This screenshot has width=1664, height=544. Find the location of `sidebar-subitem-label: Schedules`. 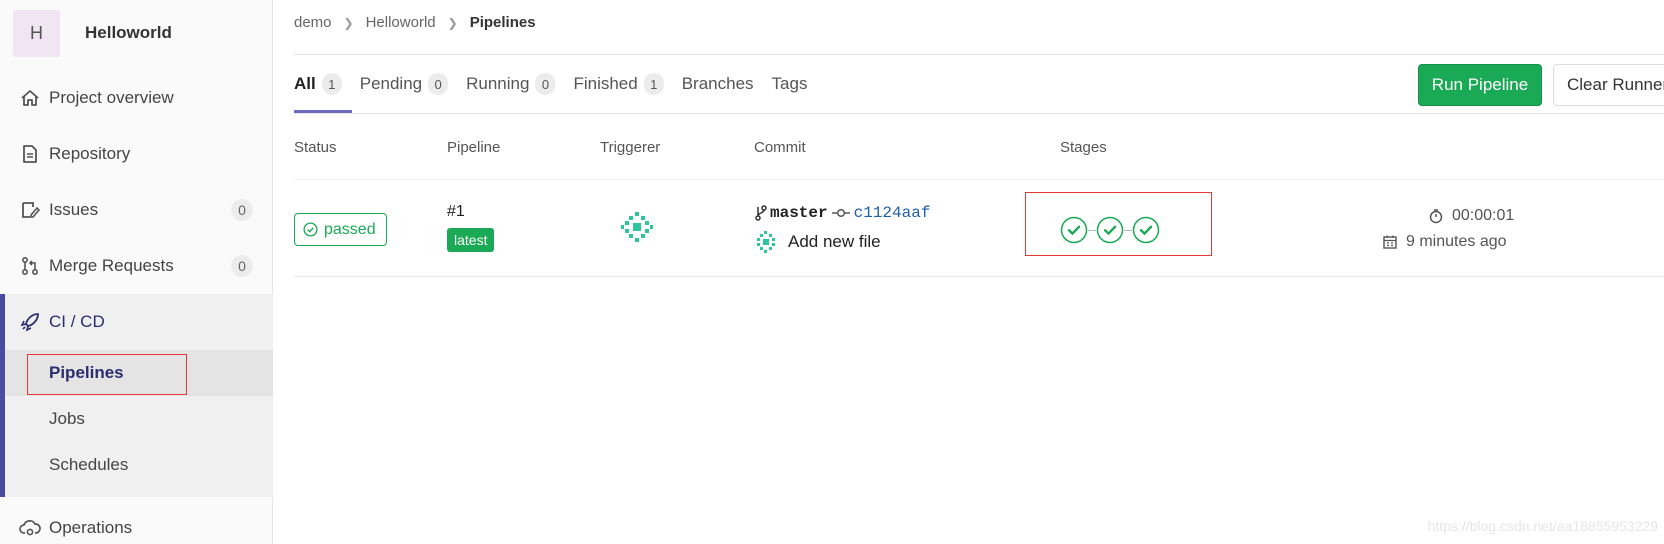

sidebar-subitem-label: Schedules is located at coordinates (89, 464).